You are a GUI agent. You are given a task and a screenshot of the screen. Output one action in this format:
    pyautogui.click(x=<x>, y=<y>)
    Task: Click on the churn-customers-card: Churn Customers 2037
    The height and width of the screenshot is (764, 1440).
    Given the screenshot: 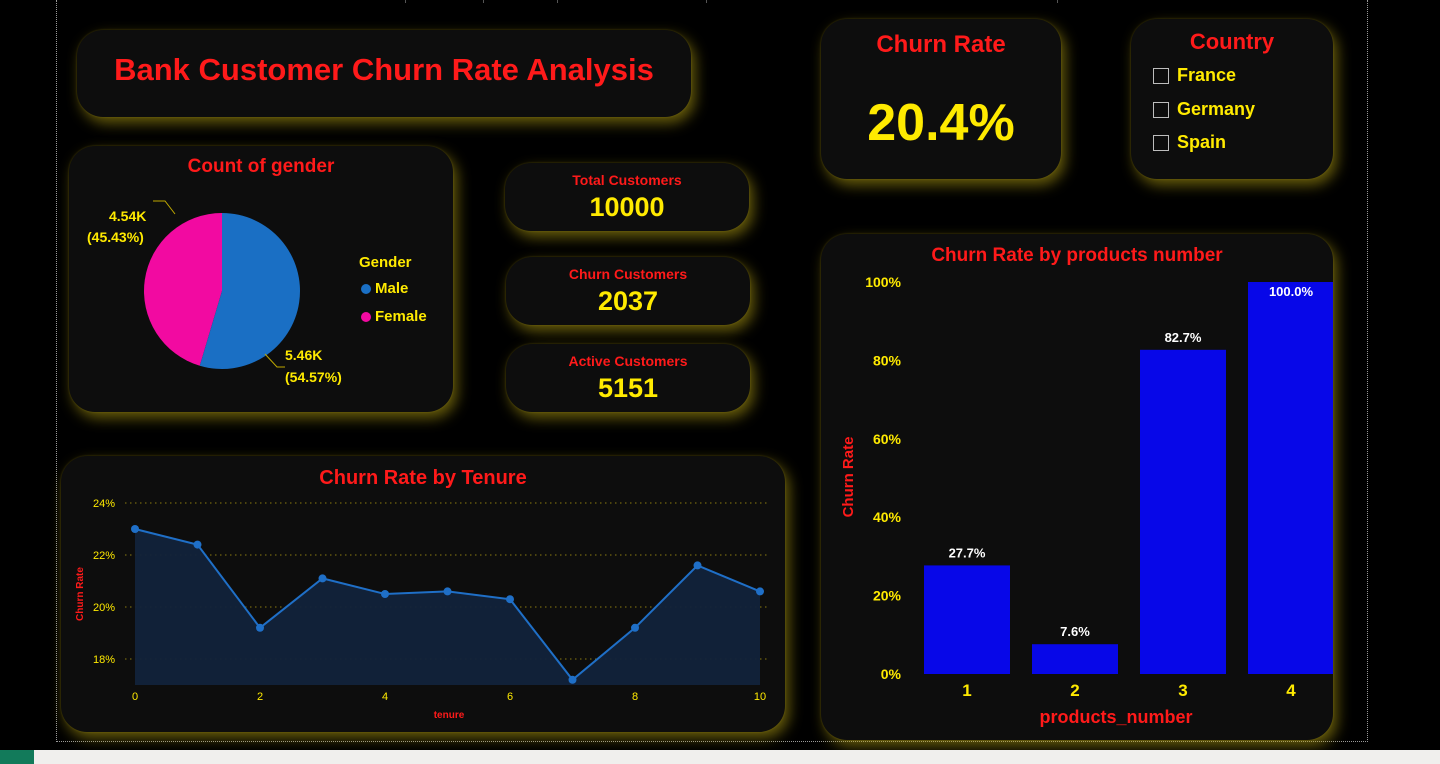 What is the action you would take?
    pyautogui.click(x=628, y=291)
    